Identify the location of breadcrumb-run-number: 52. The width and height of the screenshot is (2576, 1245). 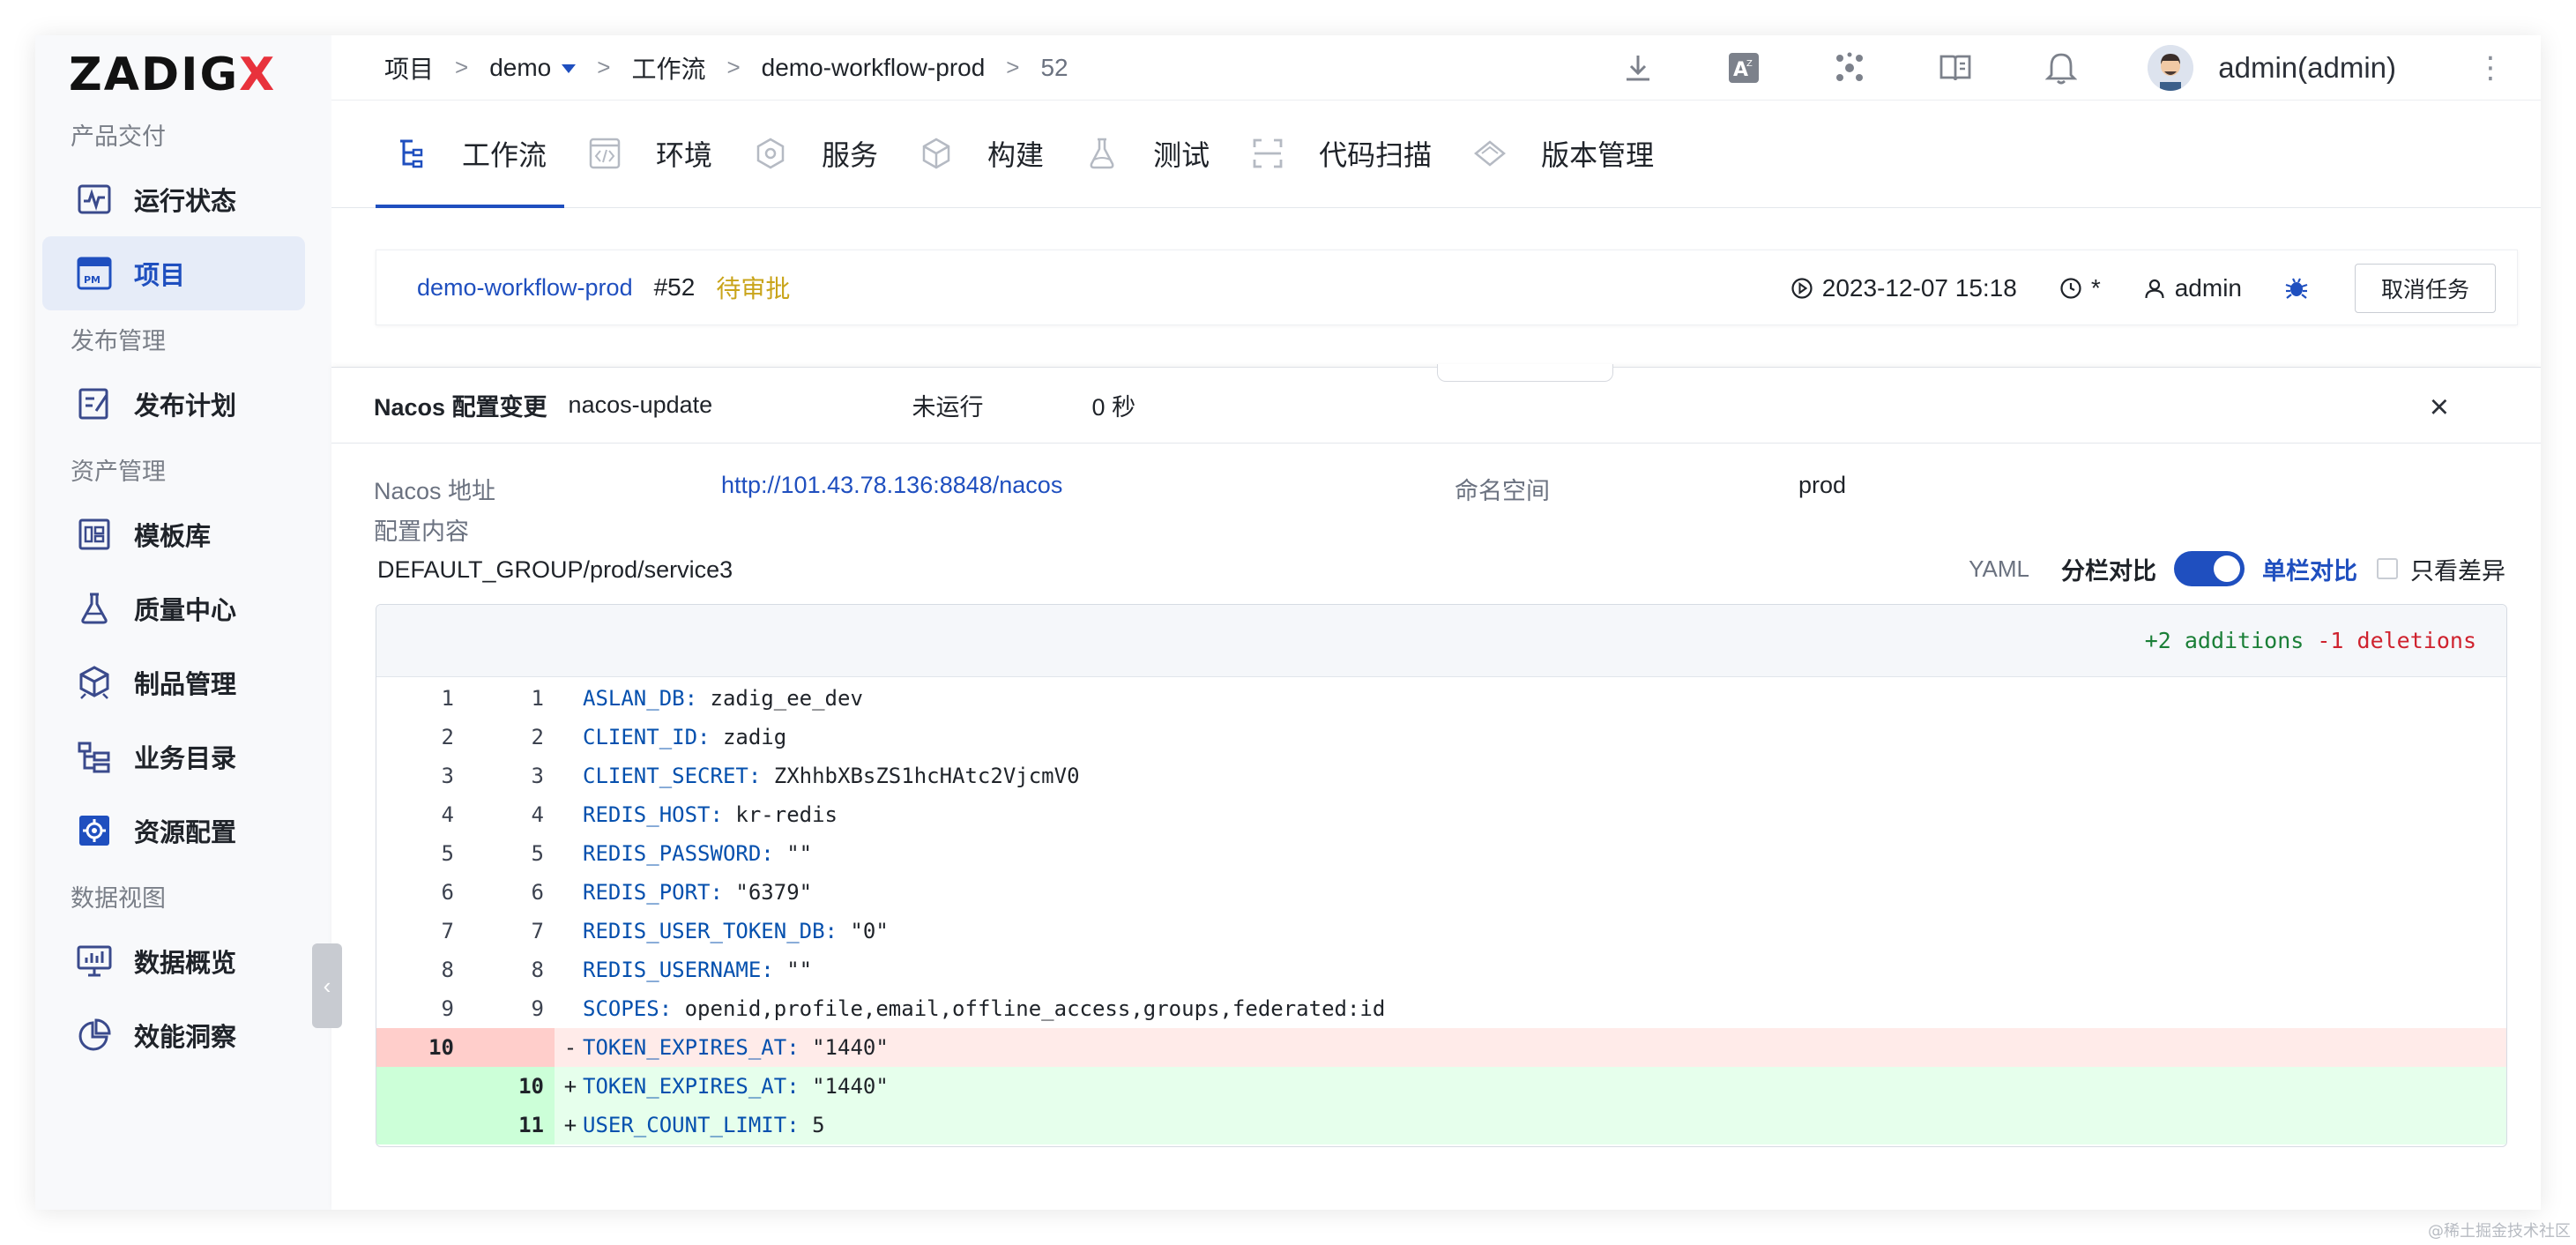
(1054, 67).